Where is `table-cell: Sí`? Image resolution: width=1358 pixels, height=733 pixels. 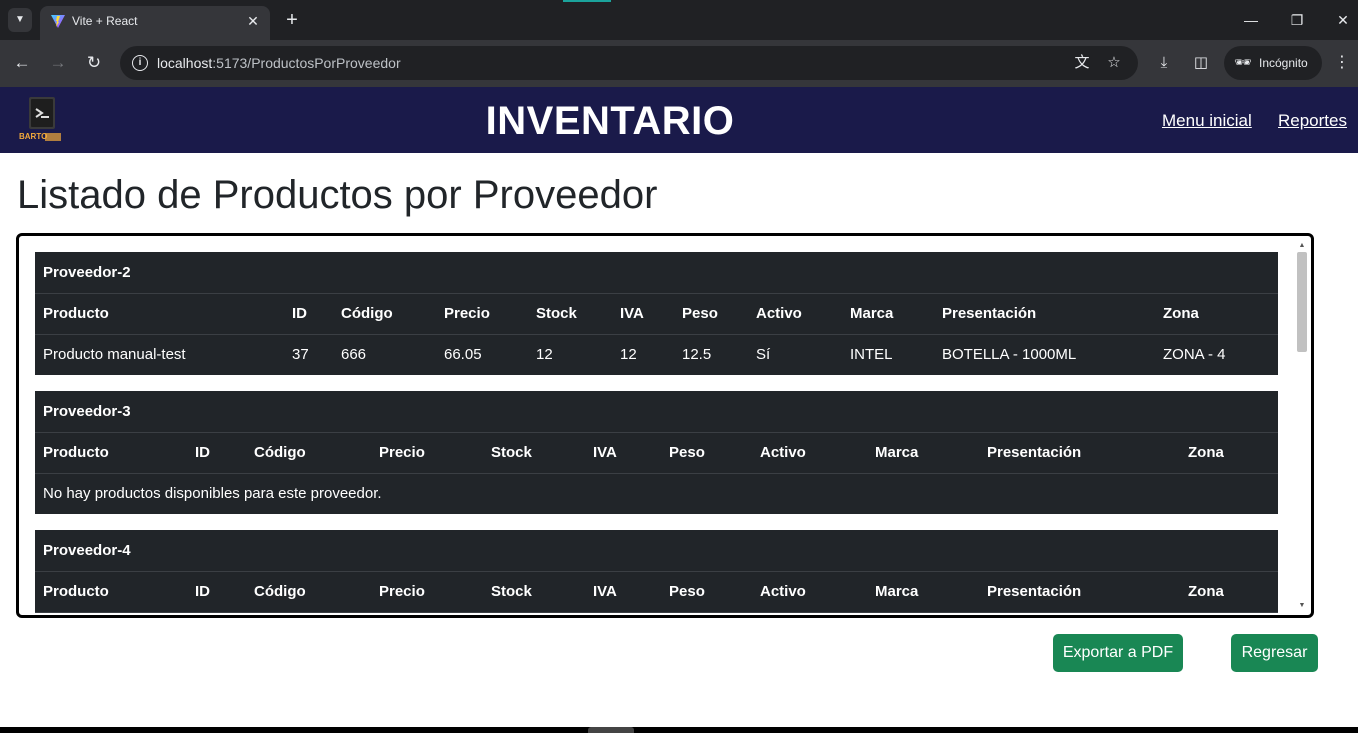
table-cell: Sí is located at coordinates (763, 355).